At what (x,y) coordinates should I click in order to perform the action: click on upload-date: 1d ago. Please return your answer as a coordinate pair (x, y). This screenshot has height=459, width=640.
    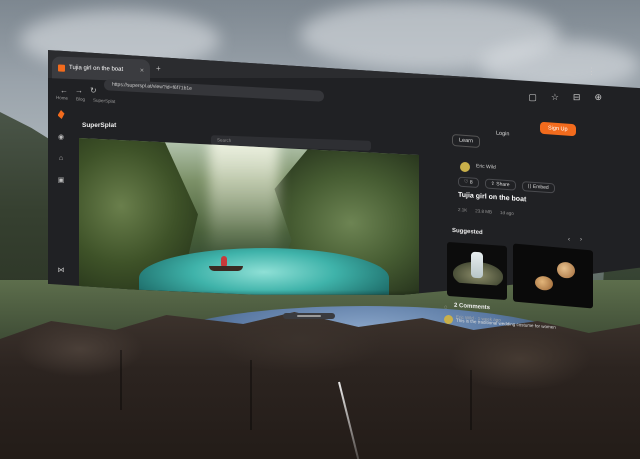
    Looking at the image, I should click on (507, 212).